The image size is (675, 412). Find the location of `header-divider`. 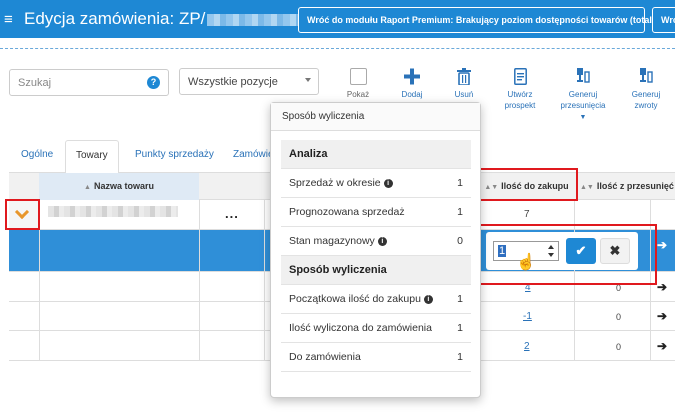

header-divider is located at coordinates (337, 50).